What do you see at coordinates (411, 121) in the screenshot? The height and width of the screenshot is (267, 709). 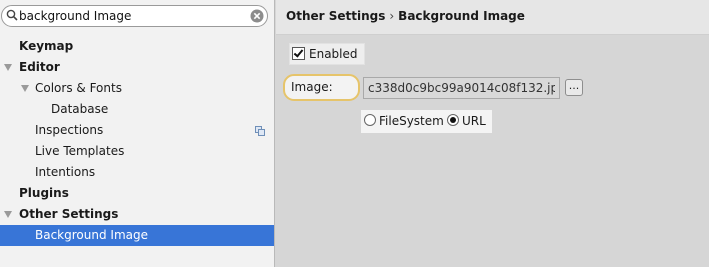 I see `filesystem-label: FileSystem` at bounding box center [411, 121].